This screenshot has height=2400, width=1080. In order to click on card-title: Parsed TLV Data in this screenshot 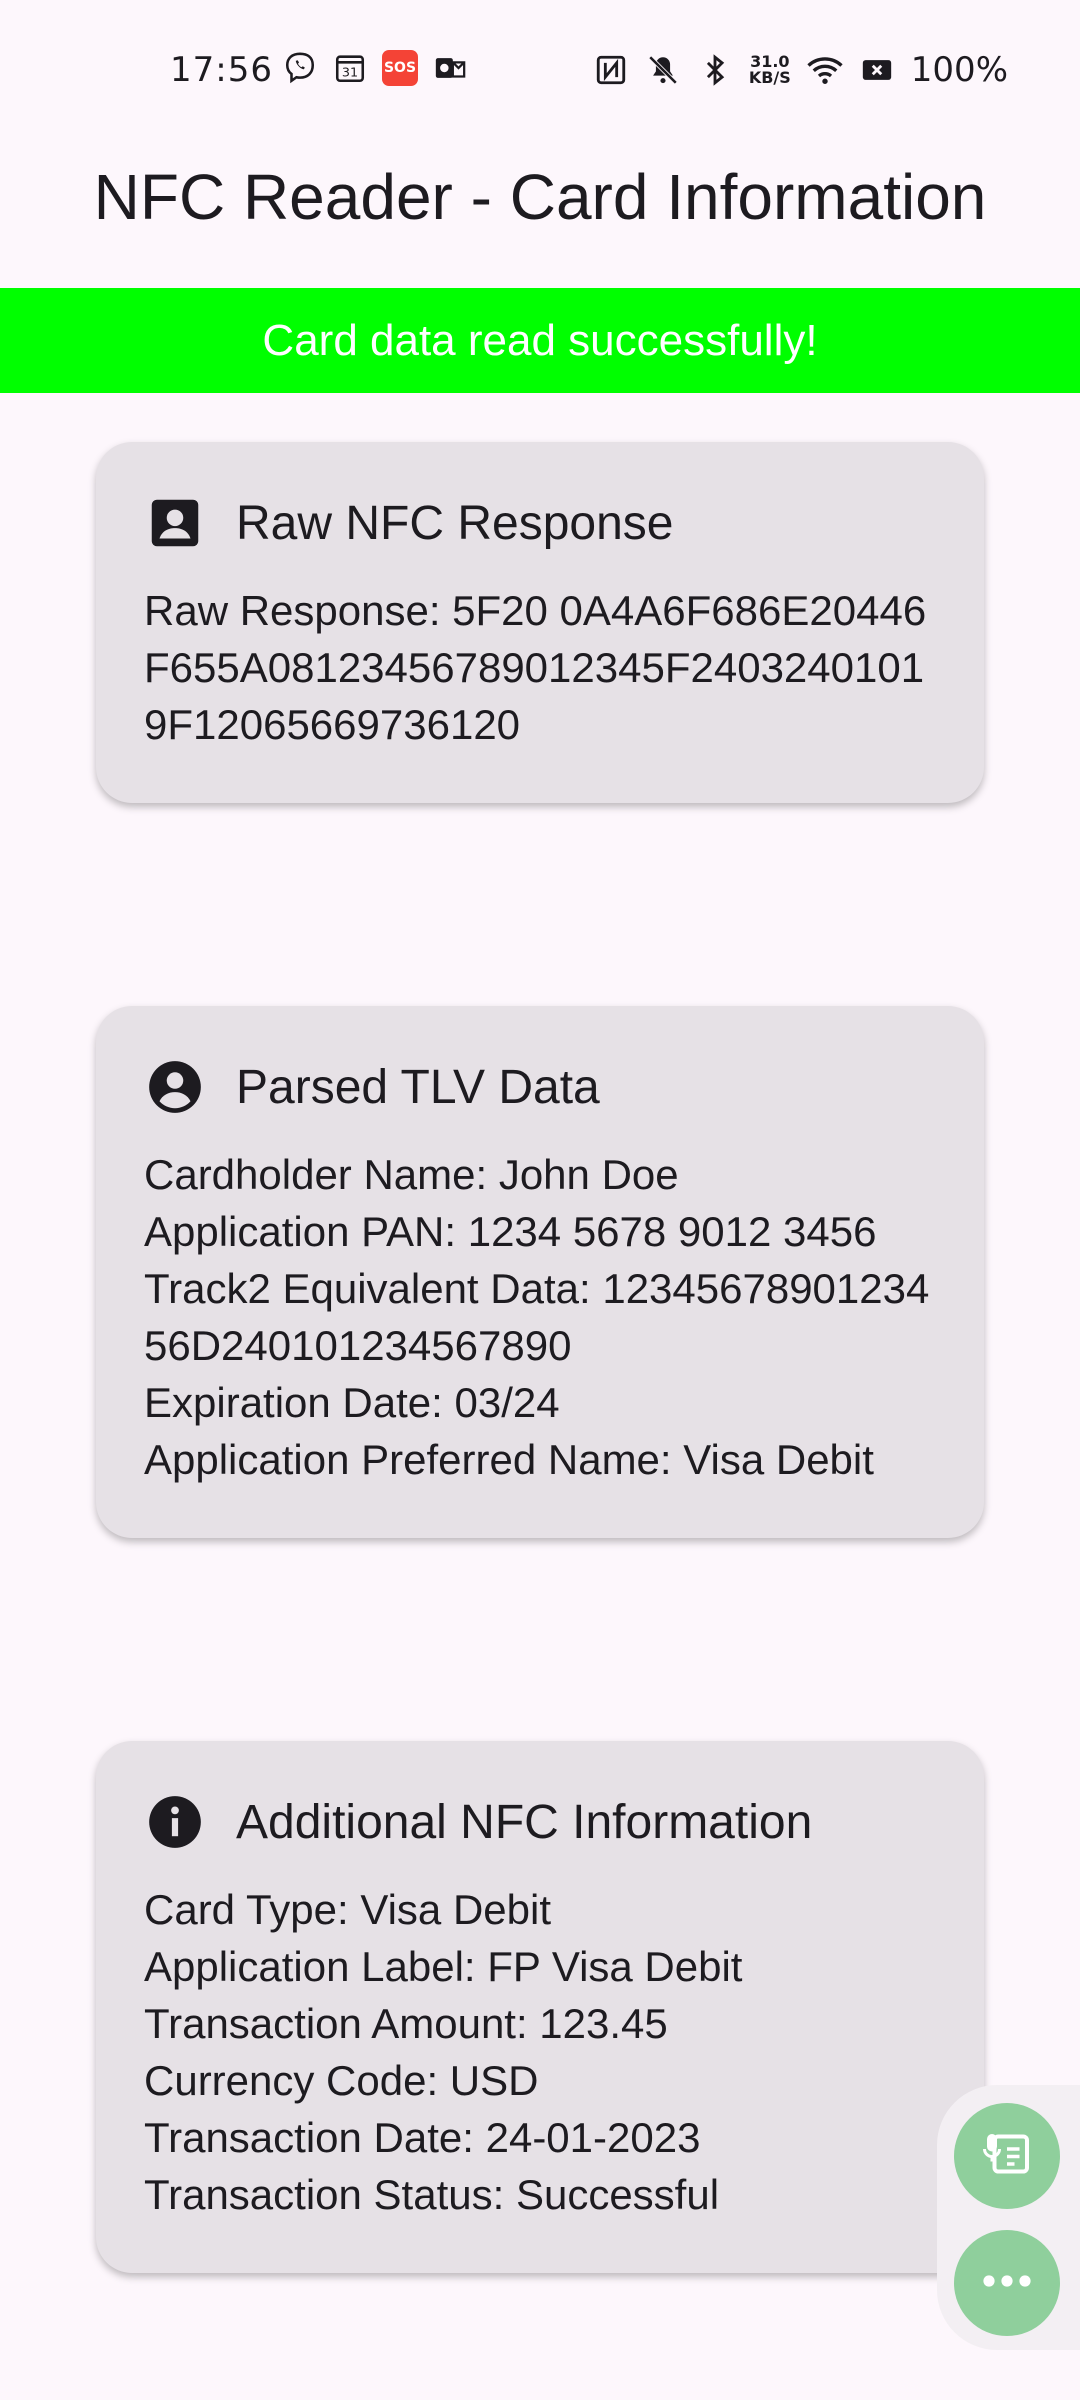, I will do `click(418, 1087)`.